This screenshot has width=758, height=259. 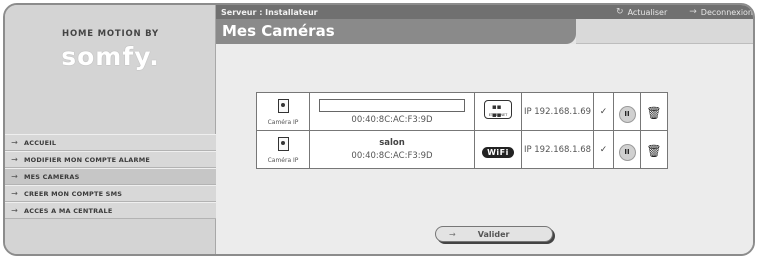 What do you see at coordinates (269, 12) in the screenshot?
I see `server-label: Serveur : Installateur` at bounding box center [269, 12].